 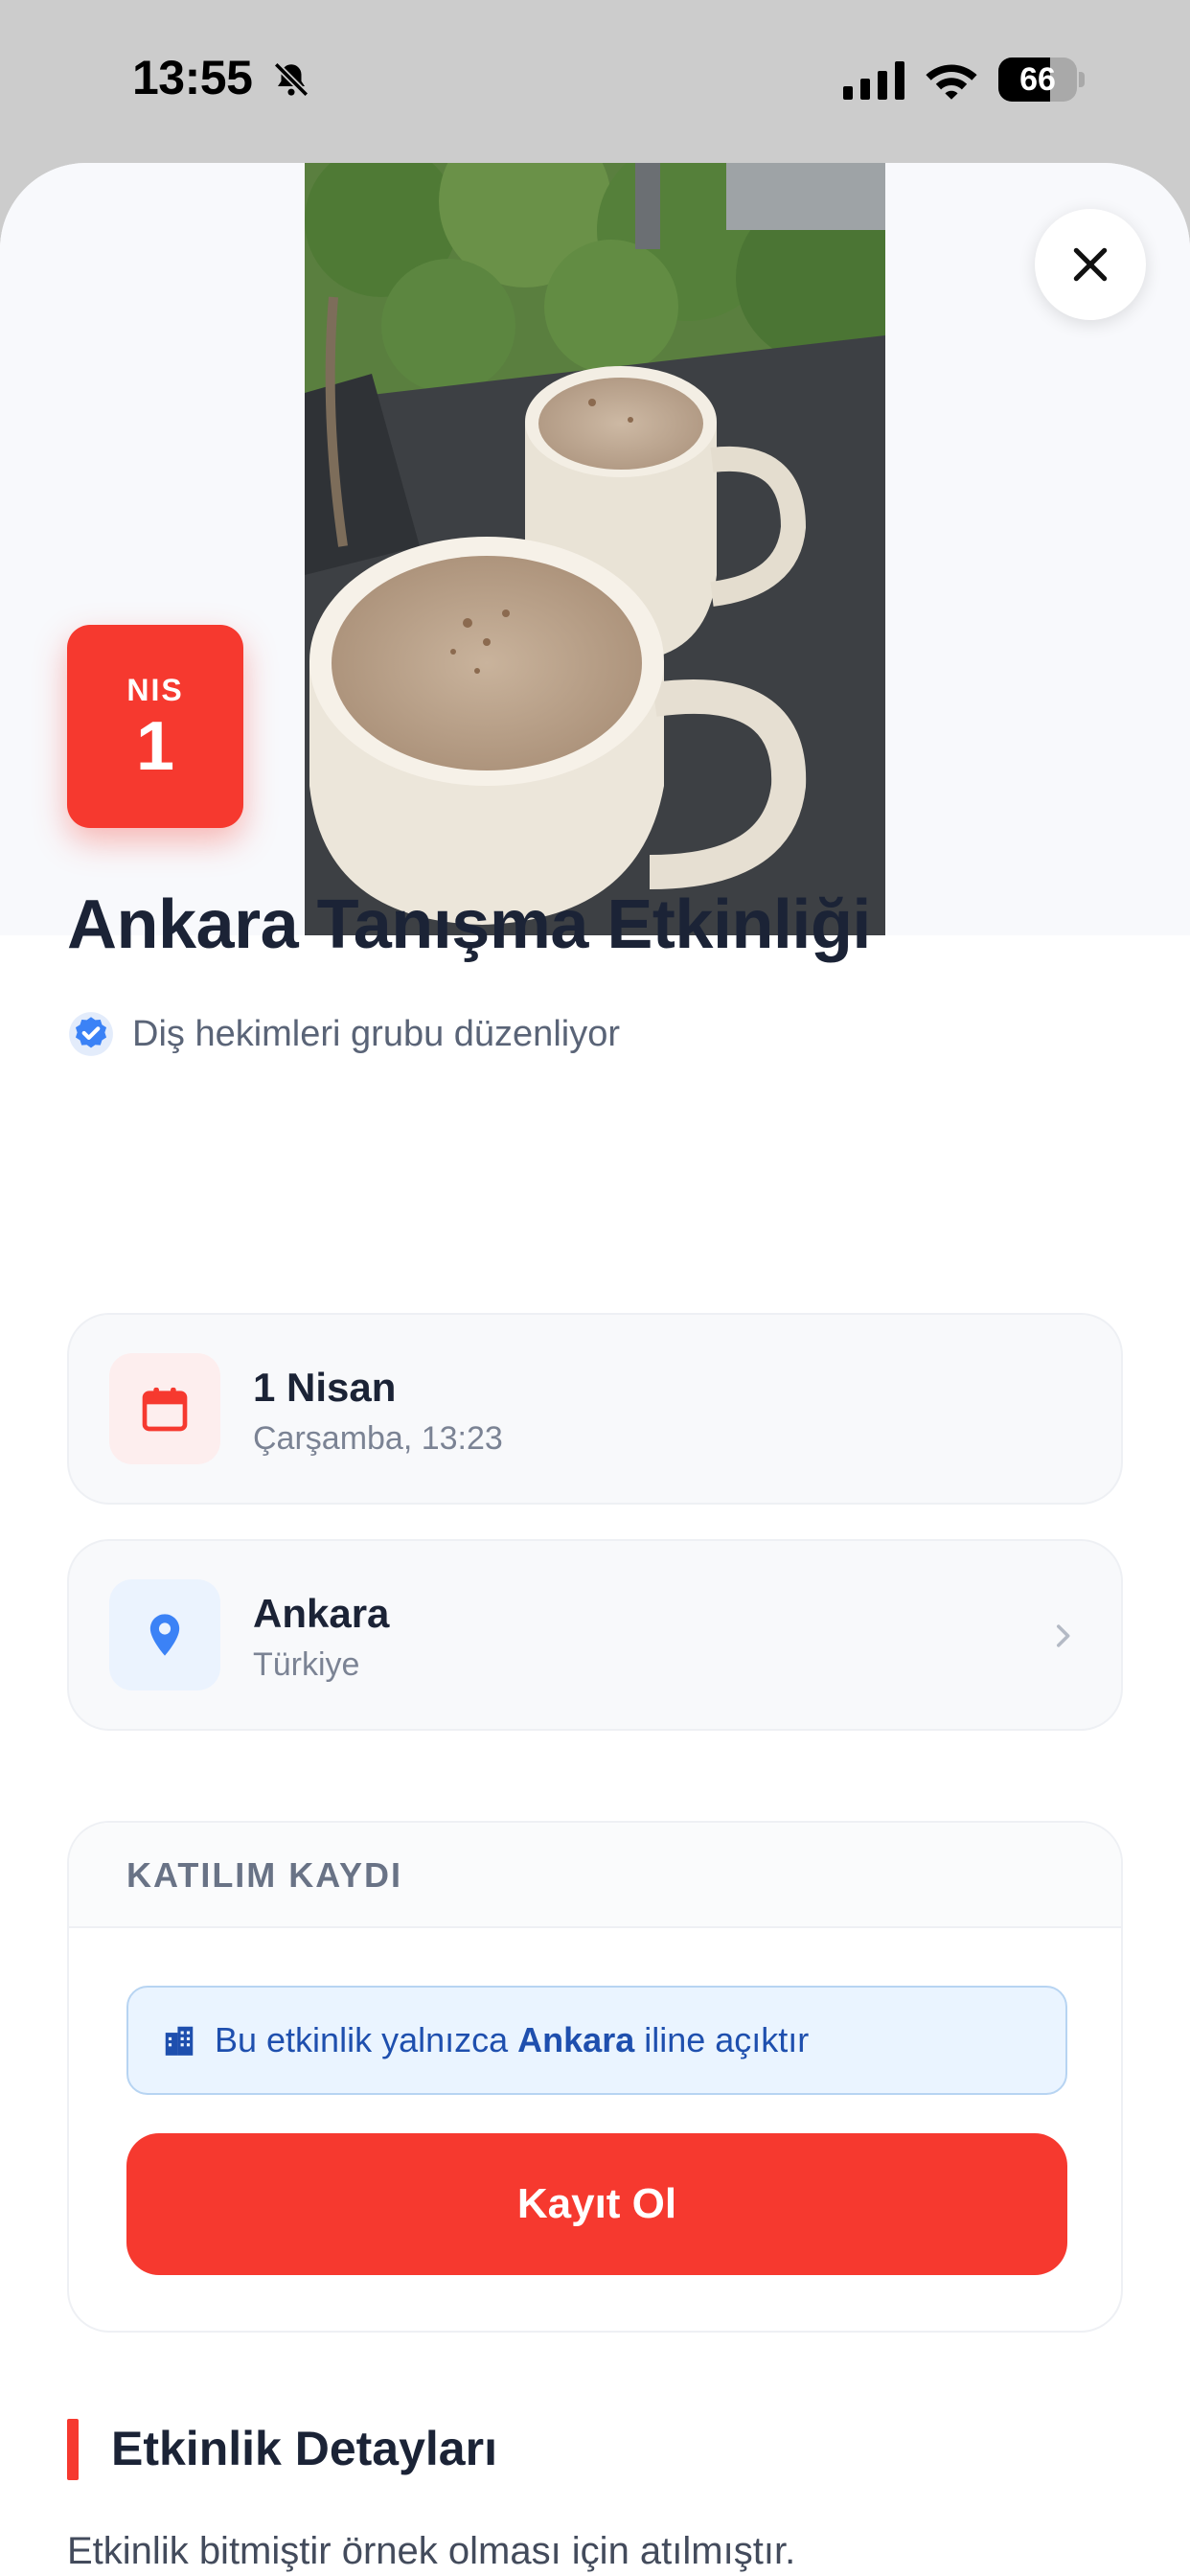 What do you see at coordinates (469, 924) in the screenshot?
I see `event-title: Ankara Tanışma Etkinliği` at bounding box center [469, 924].